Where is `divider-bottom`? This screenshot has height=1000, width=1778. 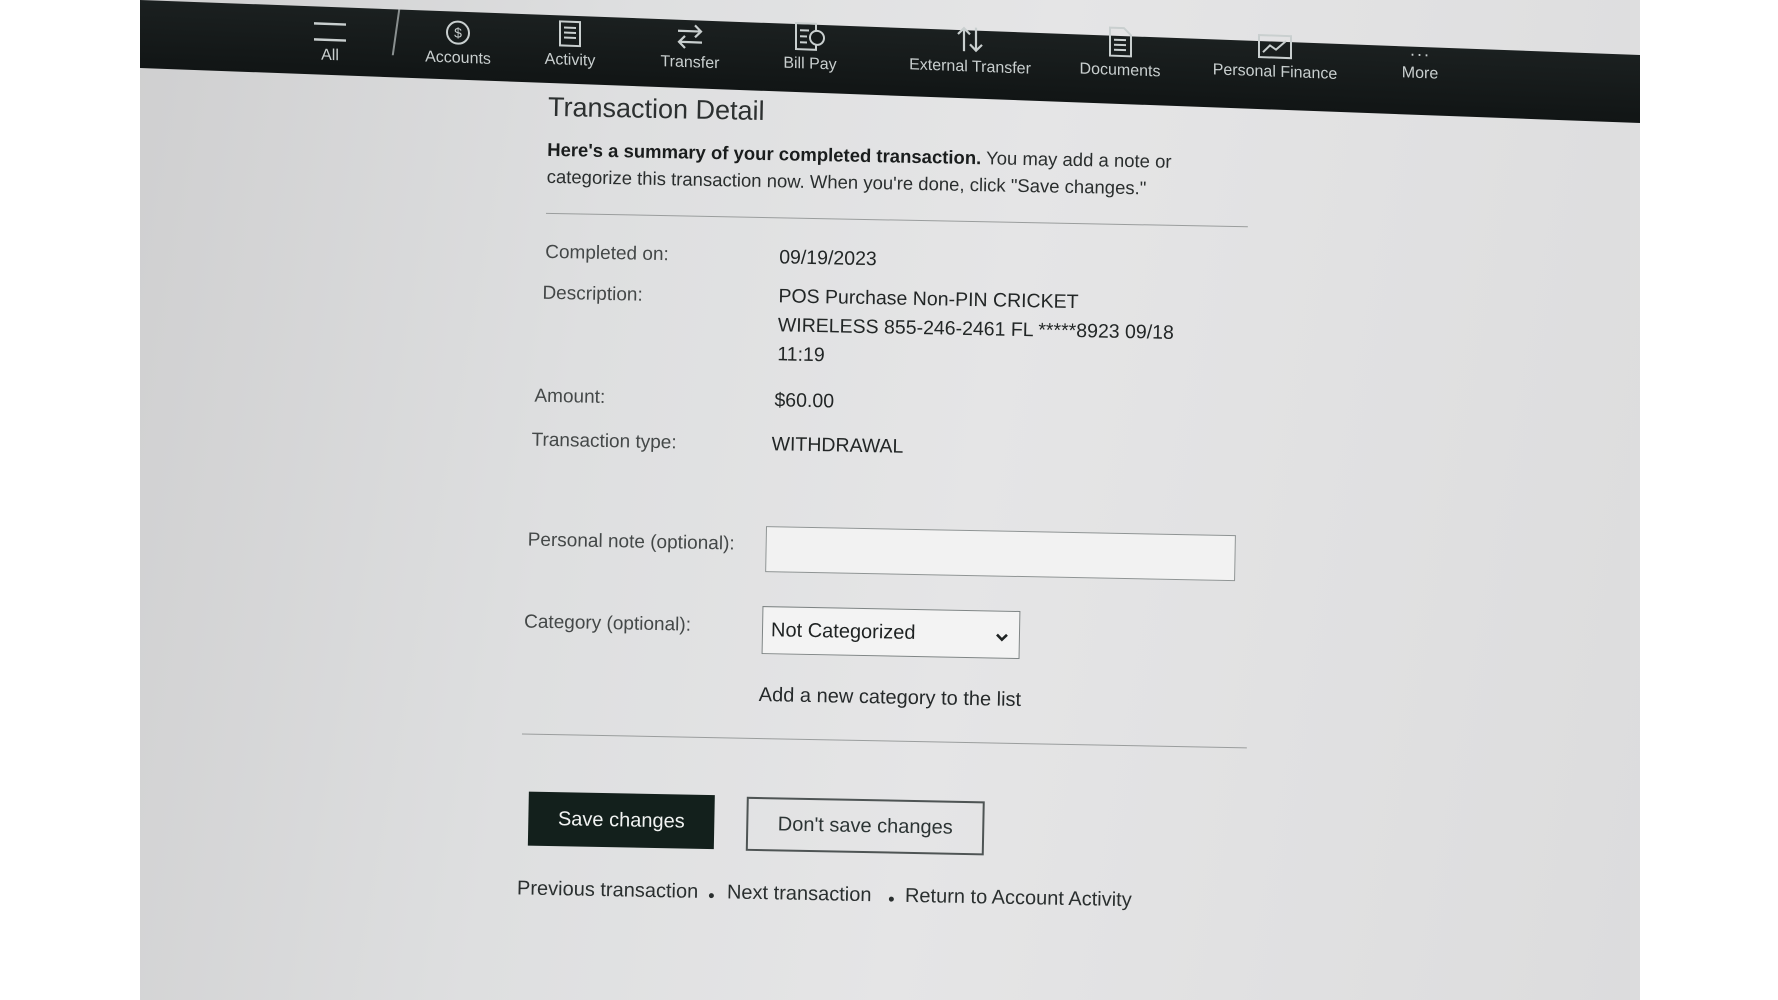 divider-bottom is located at coordinates (884, 741).